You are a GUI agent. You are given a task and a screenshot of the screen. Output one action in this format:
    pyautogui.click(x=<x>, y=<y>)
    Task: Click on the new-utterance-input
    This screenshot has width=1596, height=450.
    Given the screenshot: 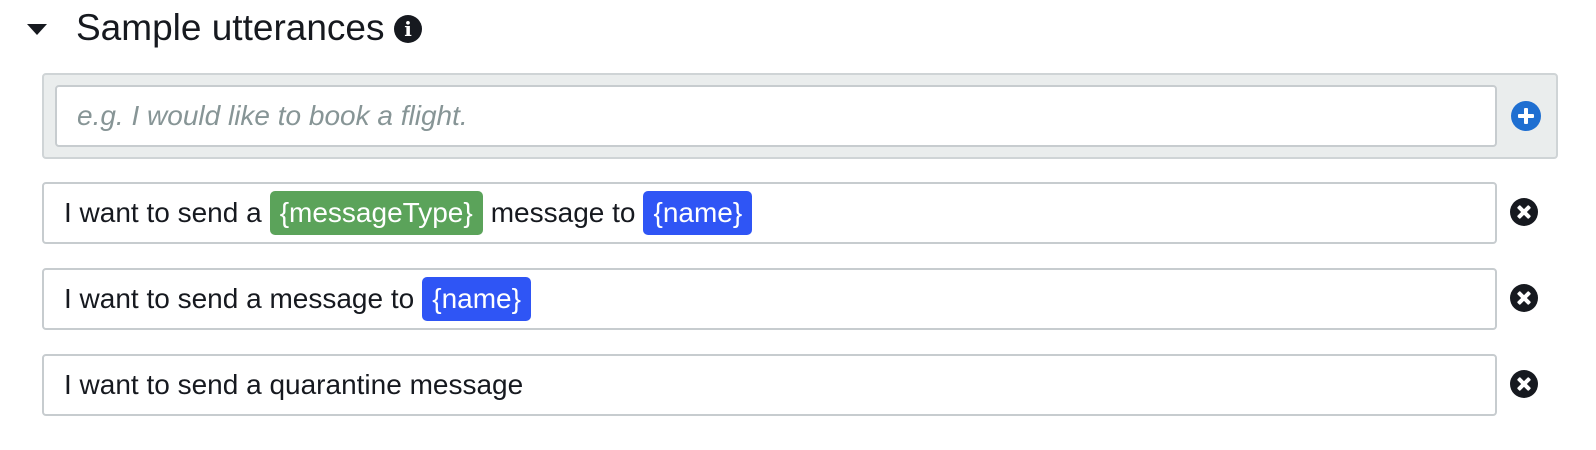 What is the action you would take?
    pyautogui.click(x=776, y=116)
    